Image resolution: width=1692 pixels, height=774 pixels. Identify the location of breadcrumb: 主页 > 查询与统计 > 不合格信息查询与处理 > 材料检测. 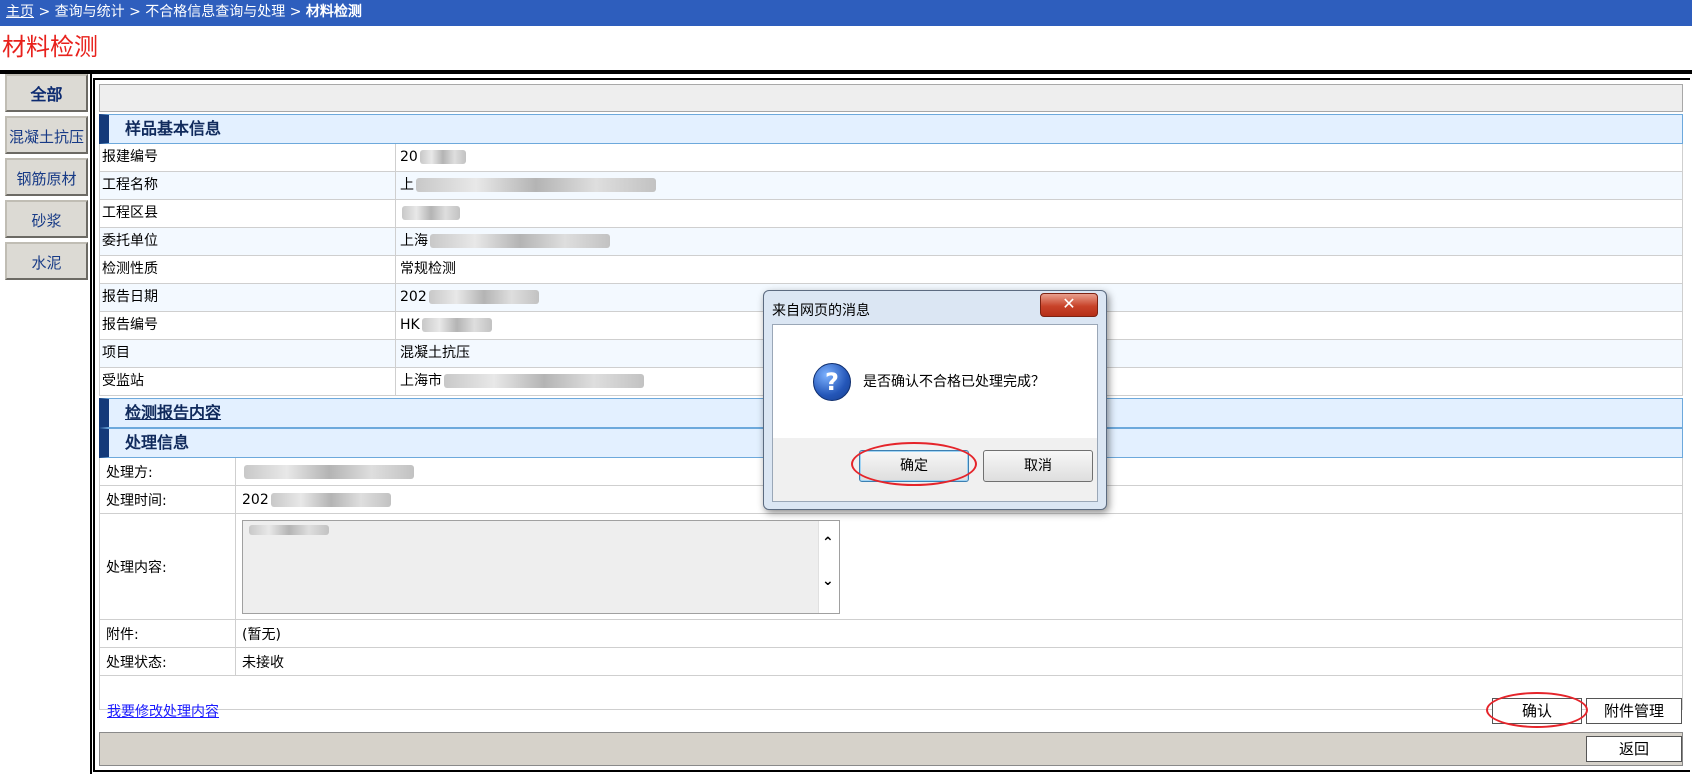
(846, 12).